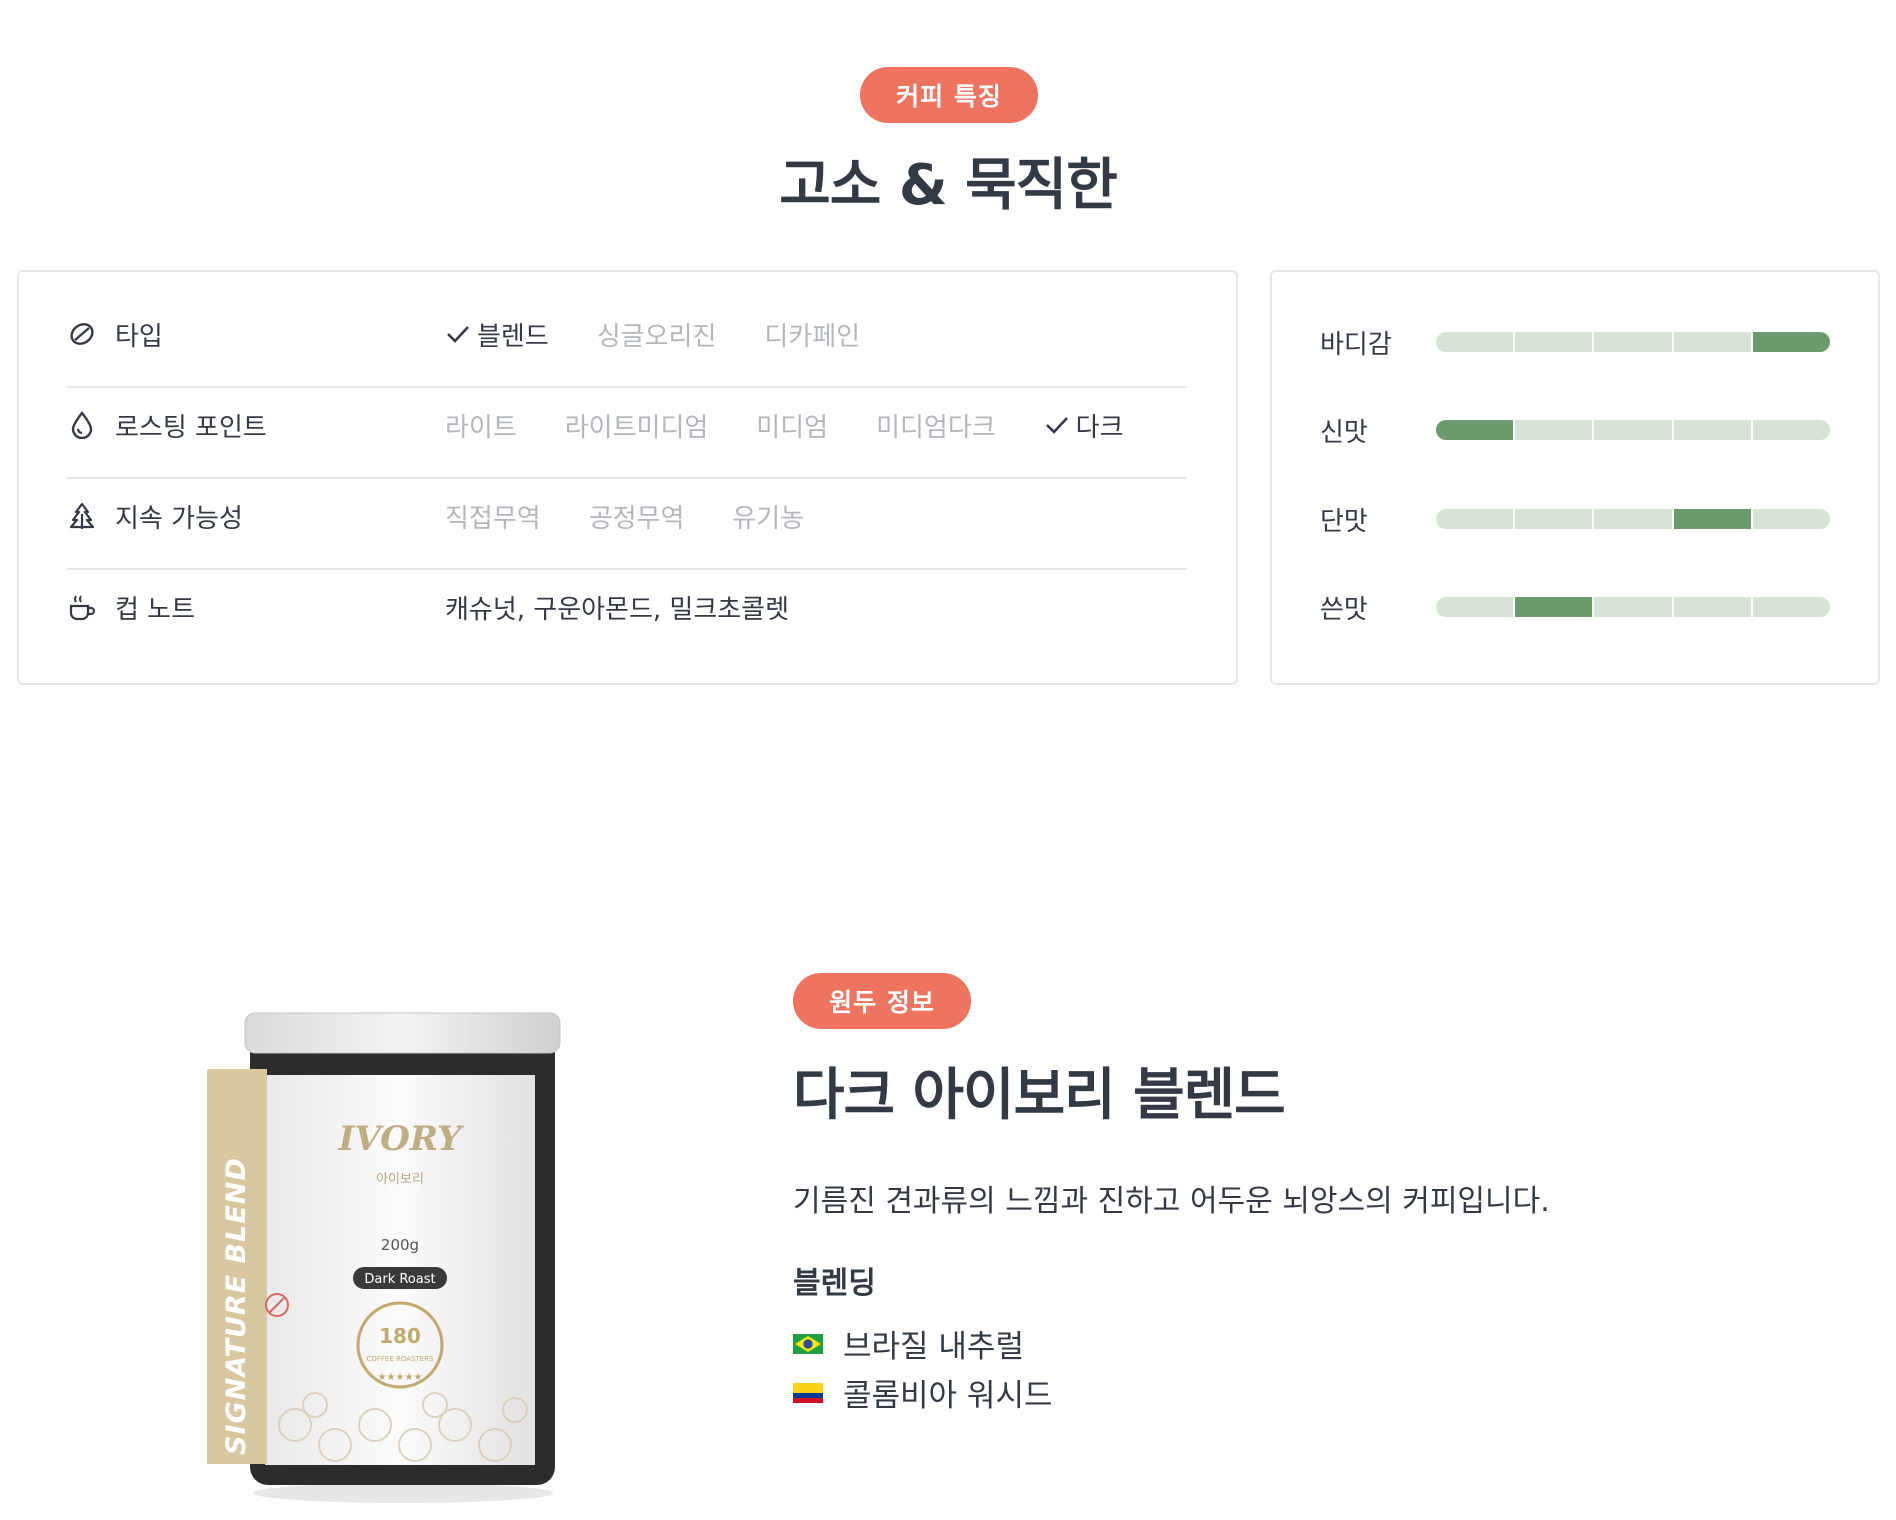 The image size is (1896, 1520). What do you see at coordinates (155, 609) in the screenshot?
I see `attr-label-cup-notes: 컵 노트` at bounding box center [155, 609].